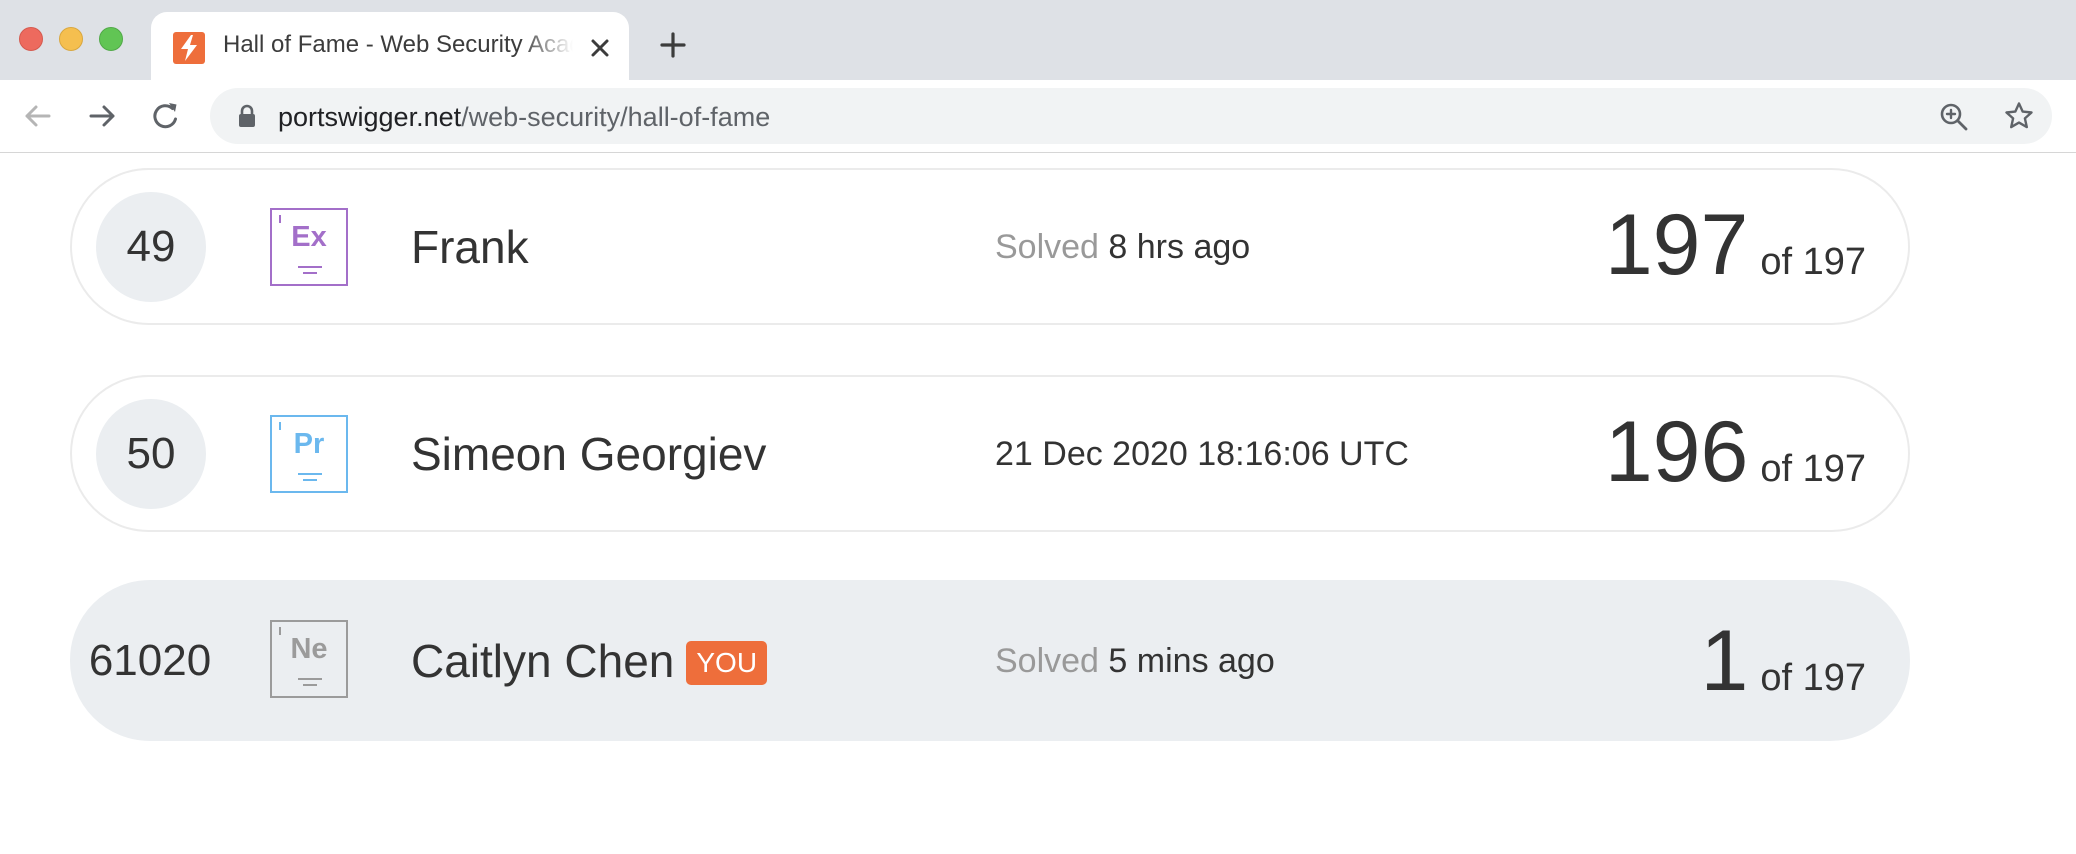 The width and height of the screenshot is (2076, 854). I want to click on solved-time: 21 Dec 2020 18:16:06 UTC, so click(1202, 454).